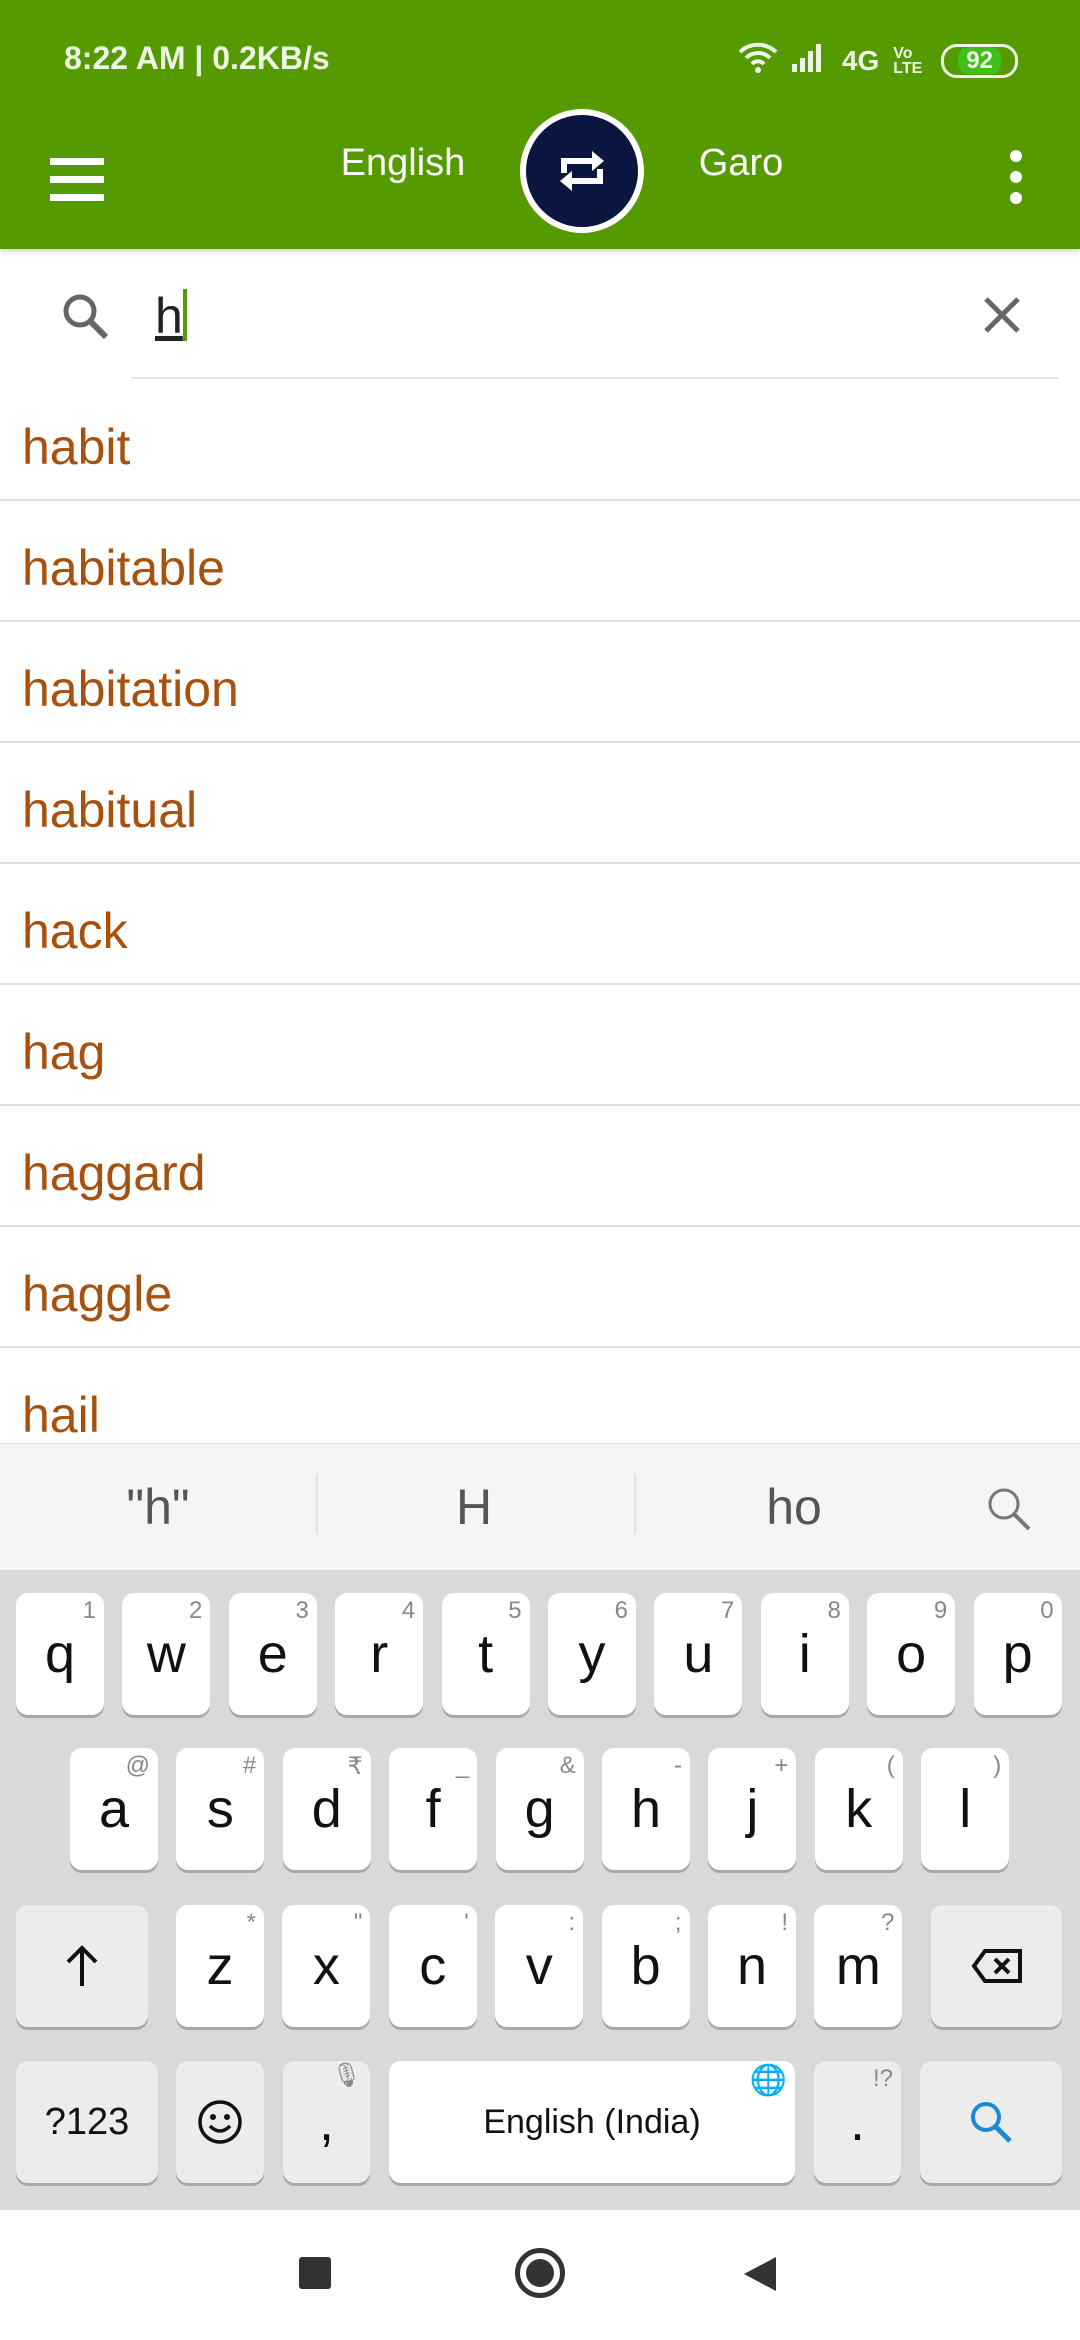 This screenshot has width=1080, height=2340. I want to click on key-f: f _, so click(433, 1809).